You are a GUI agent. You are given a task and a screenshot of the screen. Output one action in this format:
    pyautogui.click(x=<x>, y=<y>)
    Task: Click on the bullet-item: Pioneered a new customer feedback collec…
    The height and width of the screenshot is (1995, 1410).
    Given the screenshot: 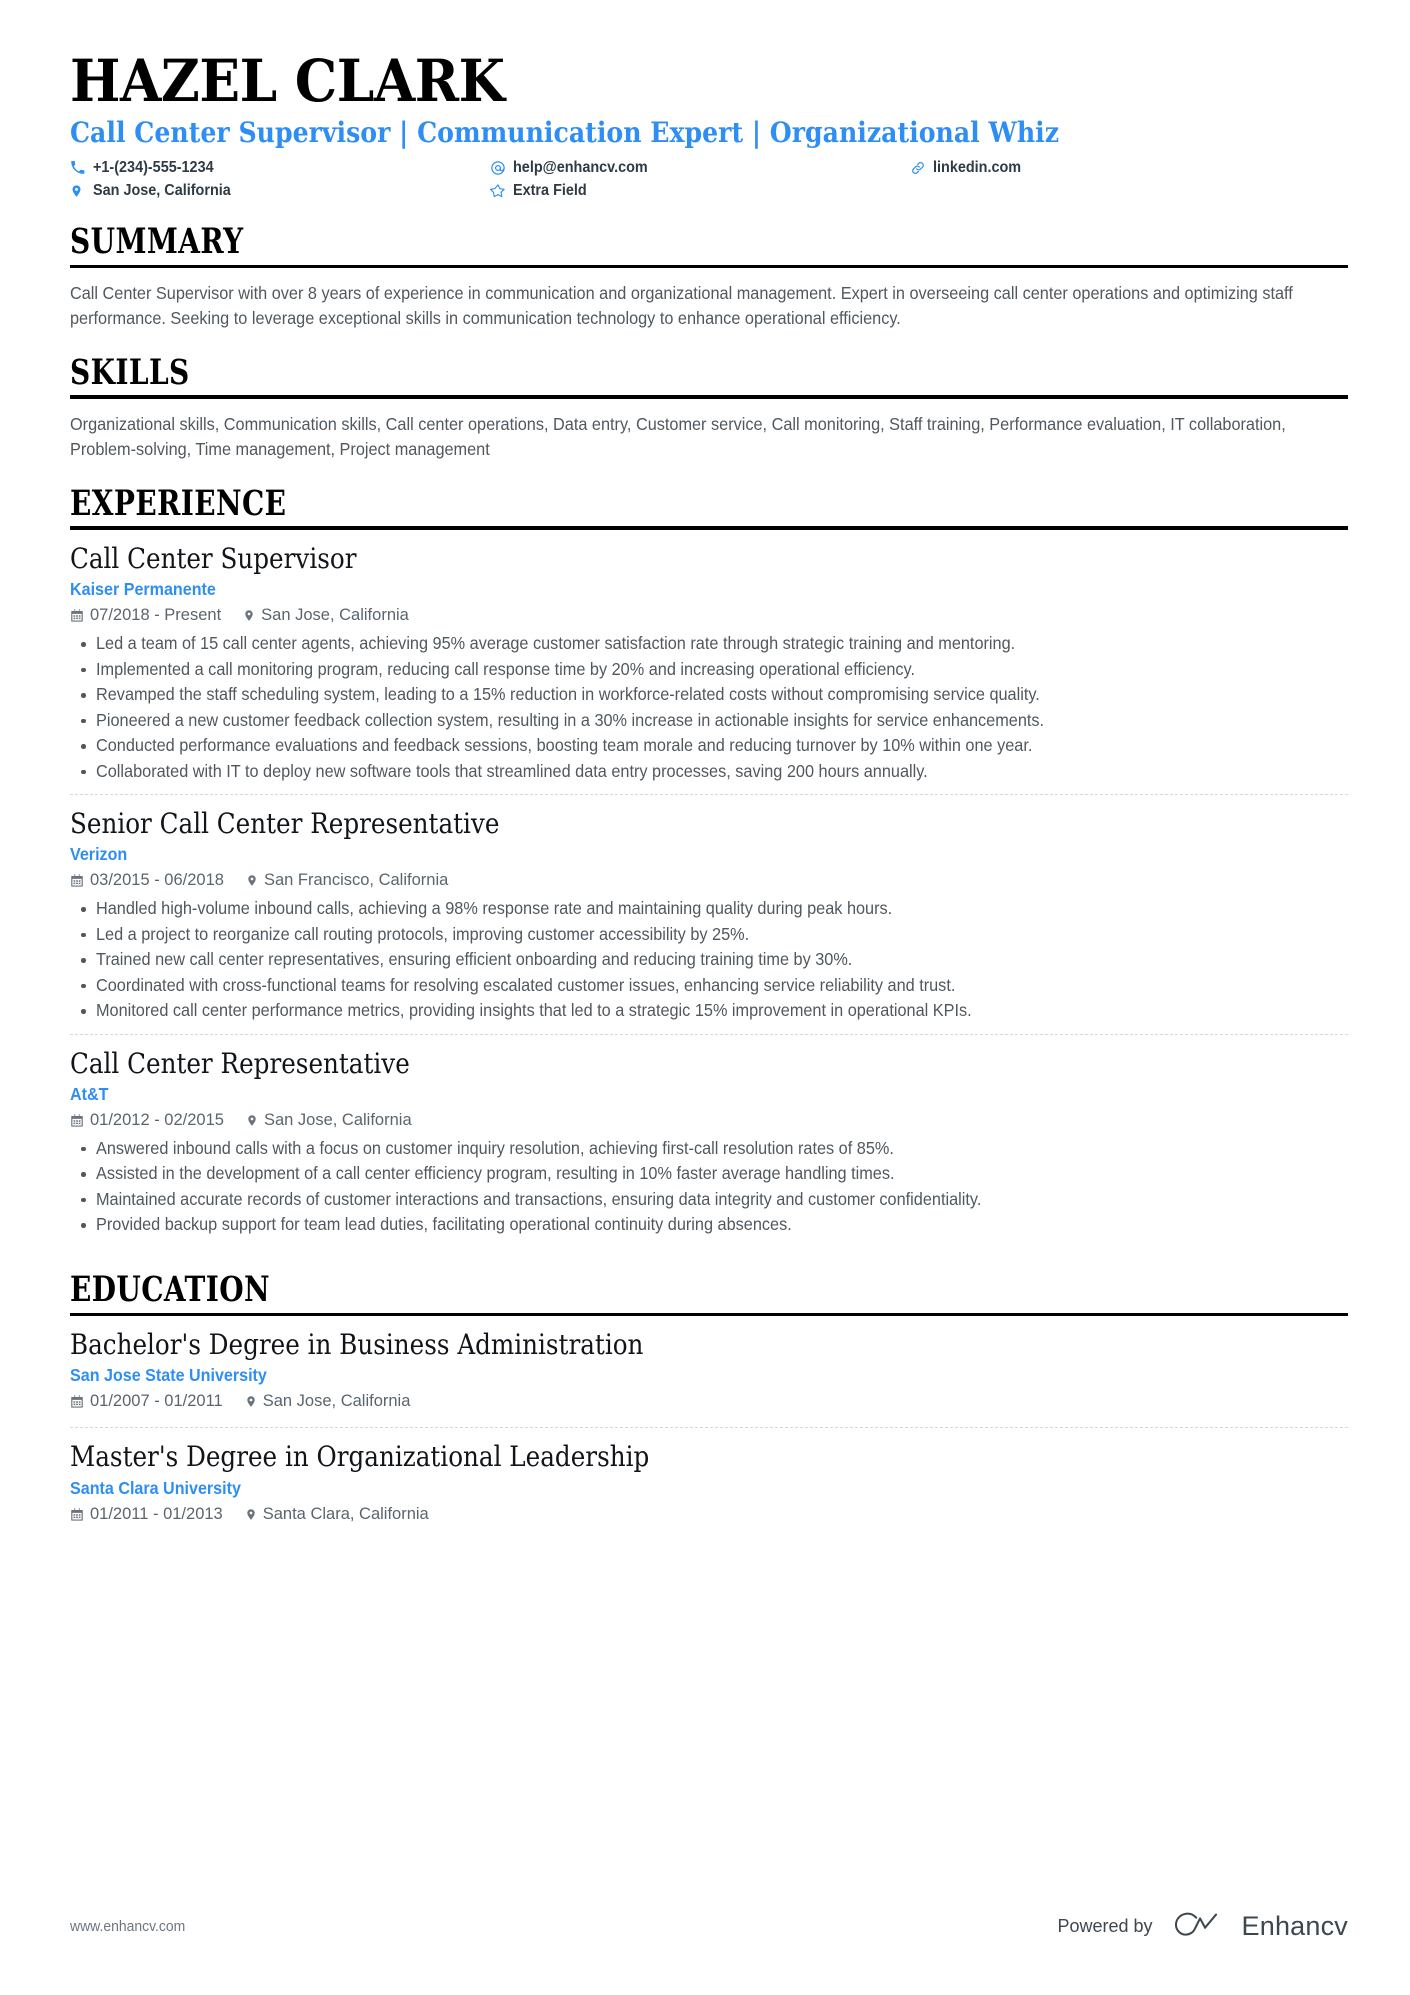 What is the action you would take?
    pyautogui.click(x=714, y=720)
    